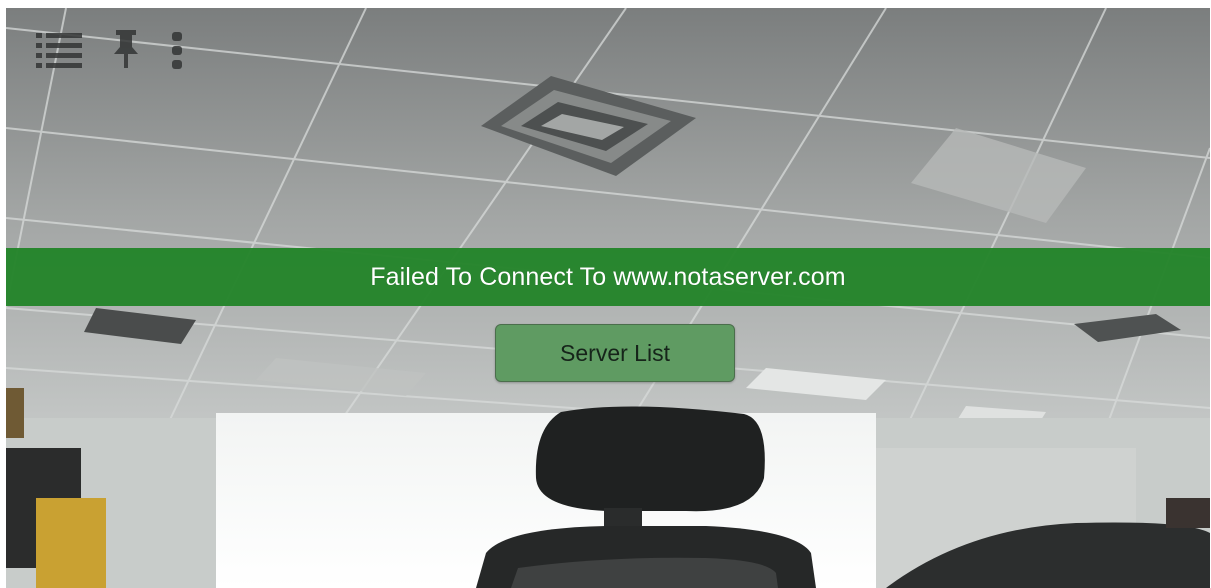 Image resolution: width=1211 pixels, height=588 pixels. I want to click on toolbar, so click(110, 52).